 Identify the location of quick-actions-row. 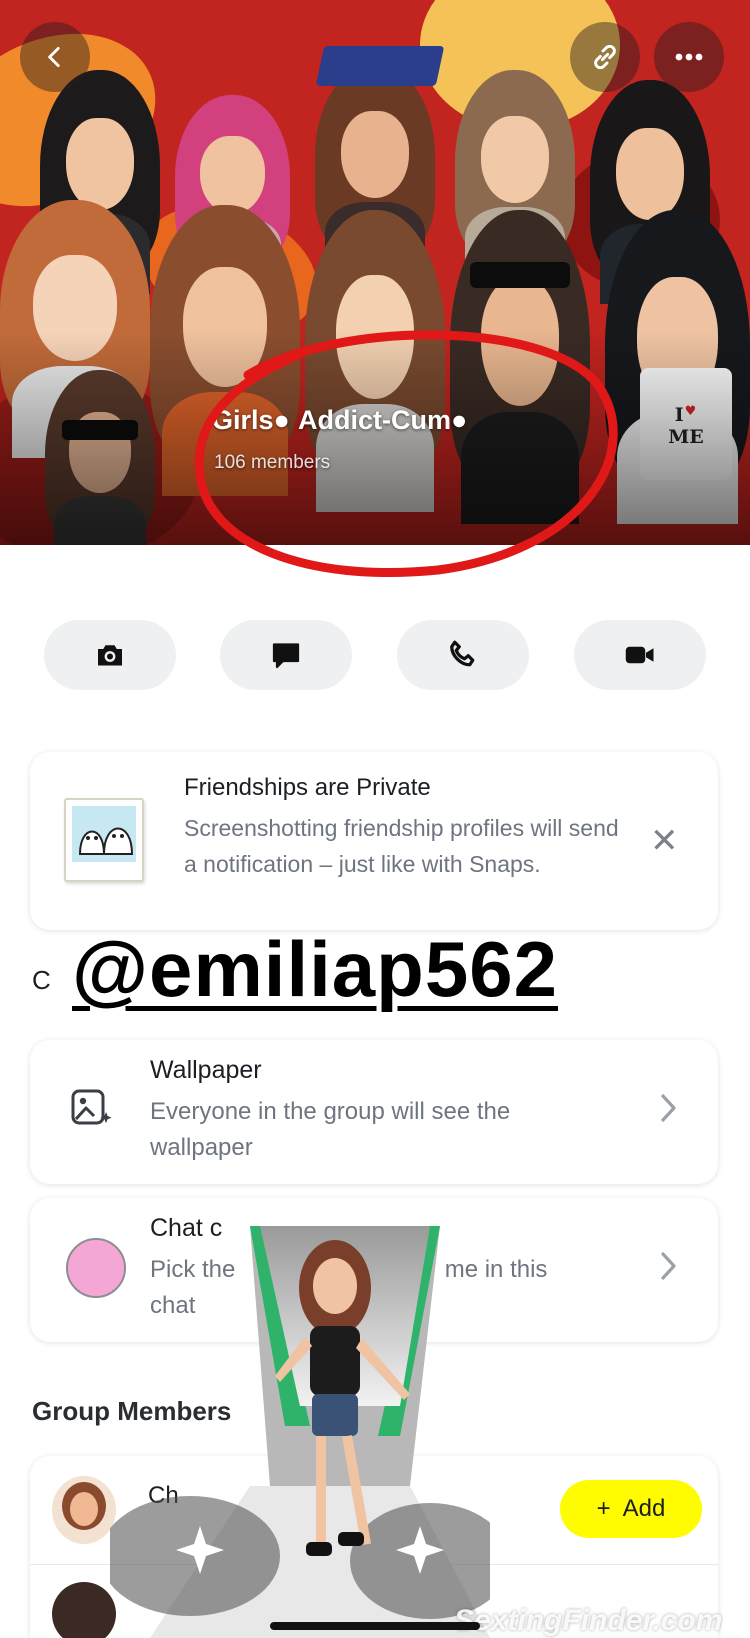
(375, 655).